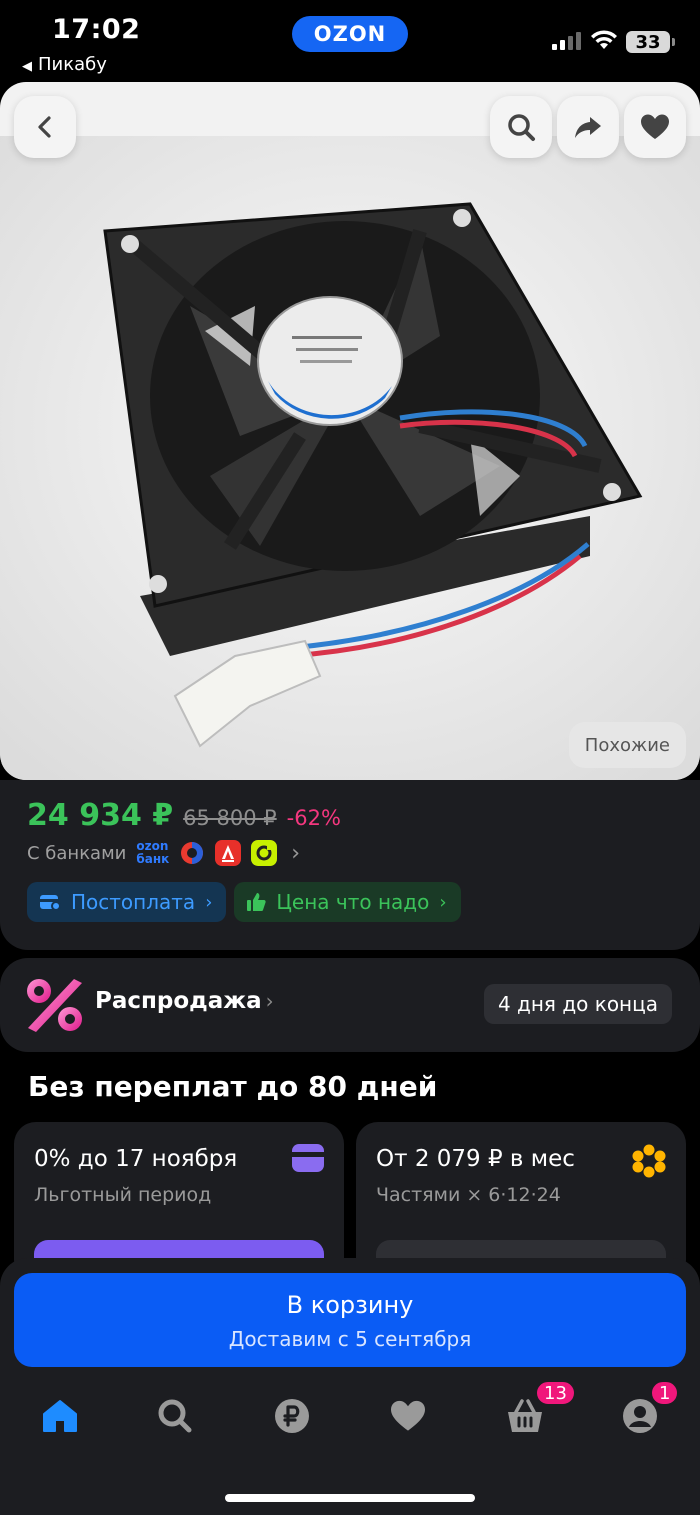  I want to click on add-to-cart-button: В корзину Доставим с 5 сентября, so click(350, 1320).